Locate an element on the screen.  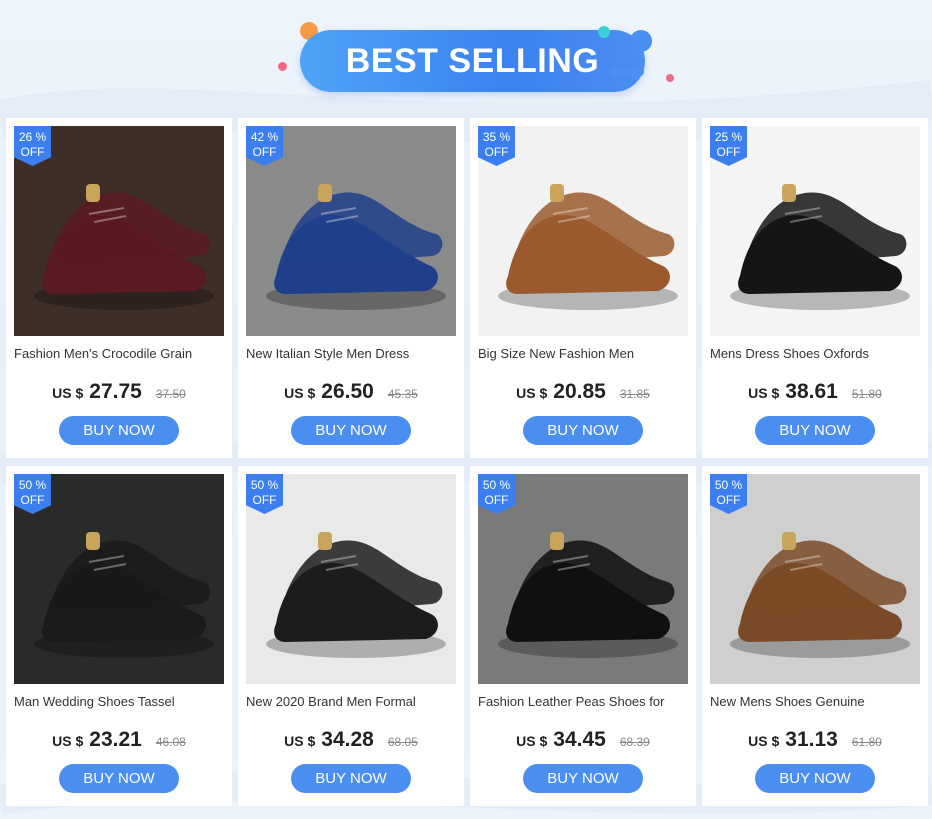
discount-percent: 25 % is located at coordinates (728, 137).